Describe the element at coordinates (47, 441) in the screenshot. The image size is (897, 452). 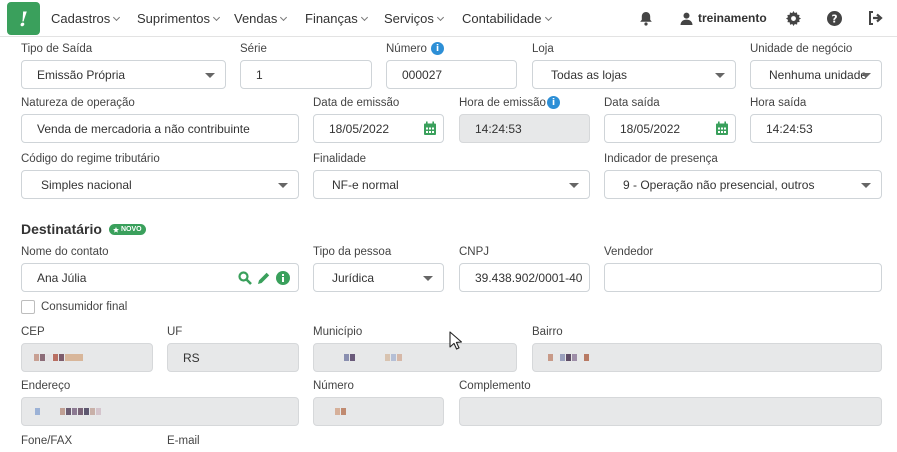
I see `fone-label: Fone/FAX` at that location.